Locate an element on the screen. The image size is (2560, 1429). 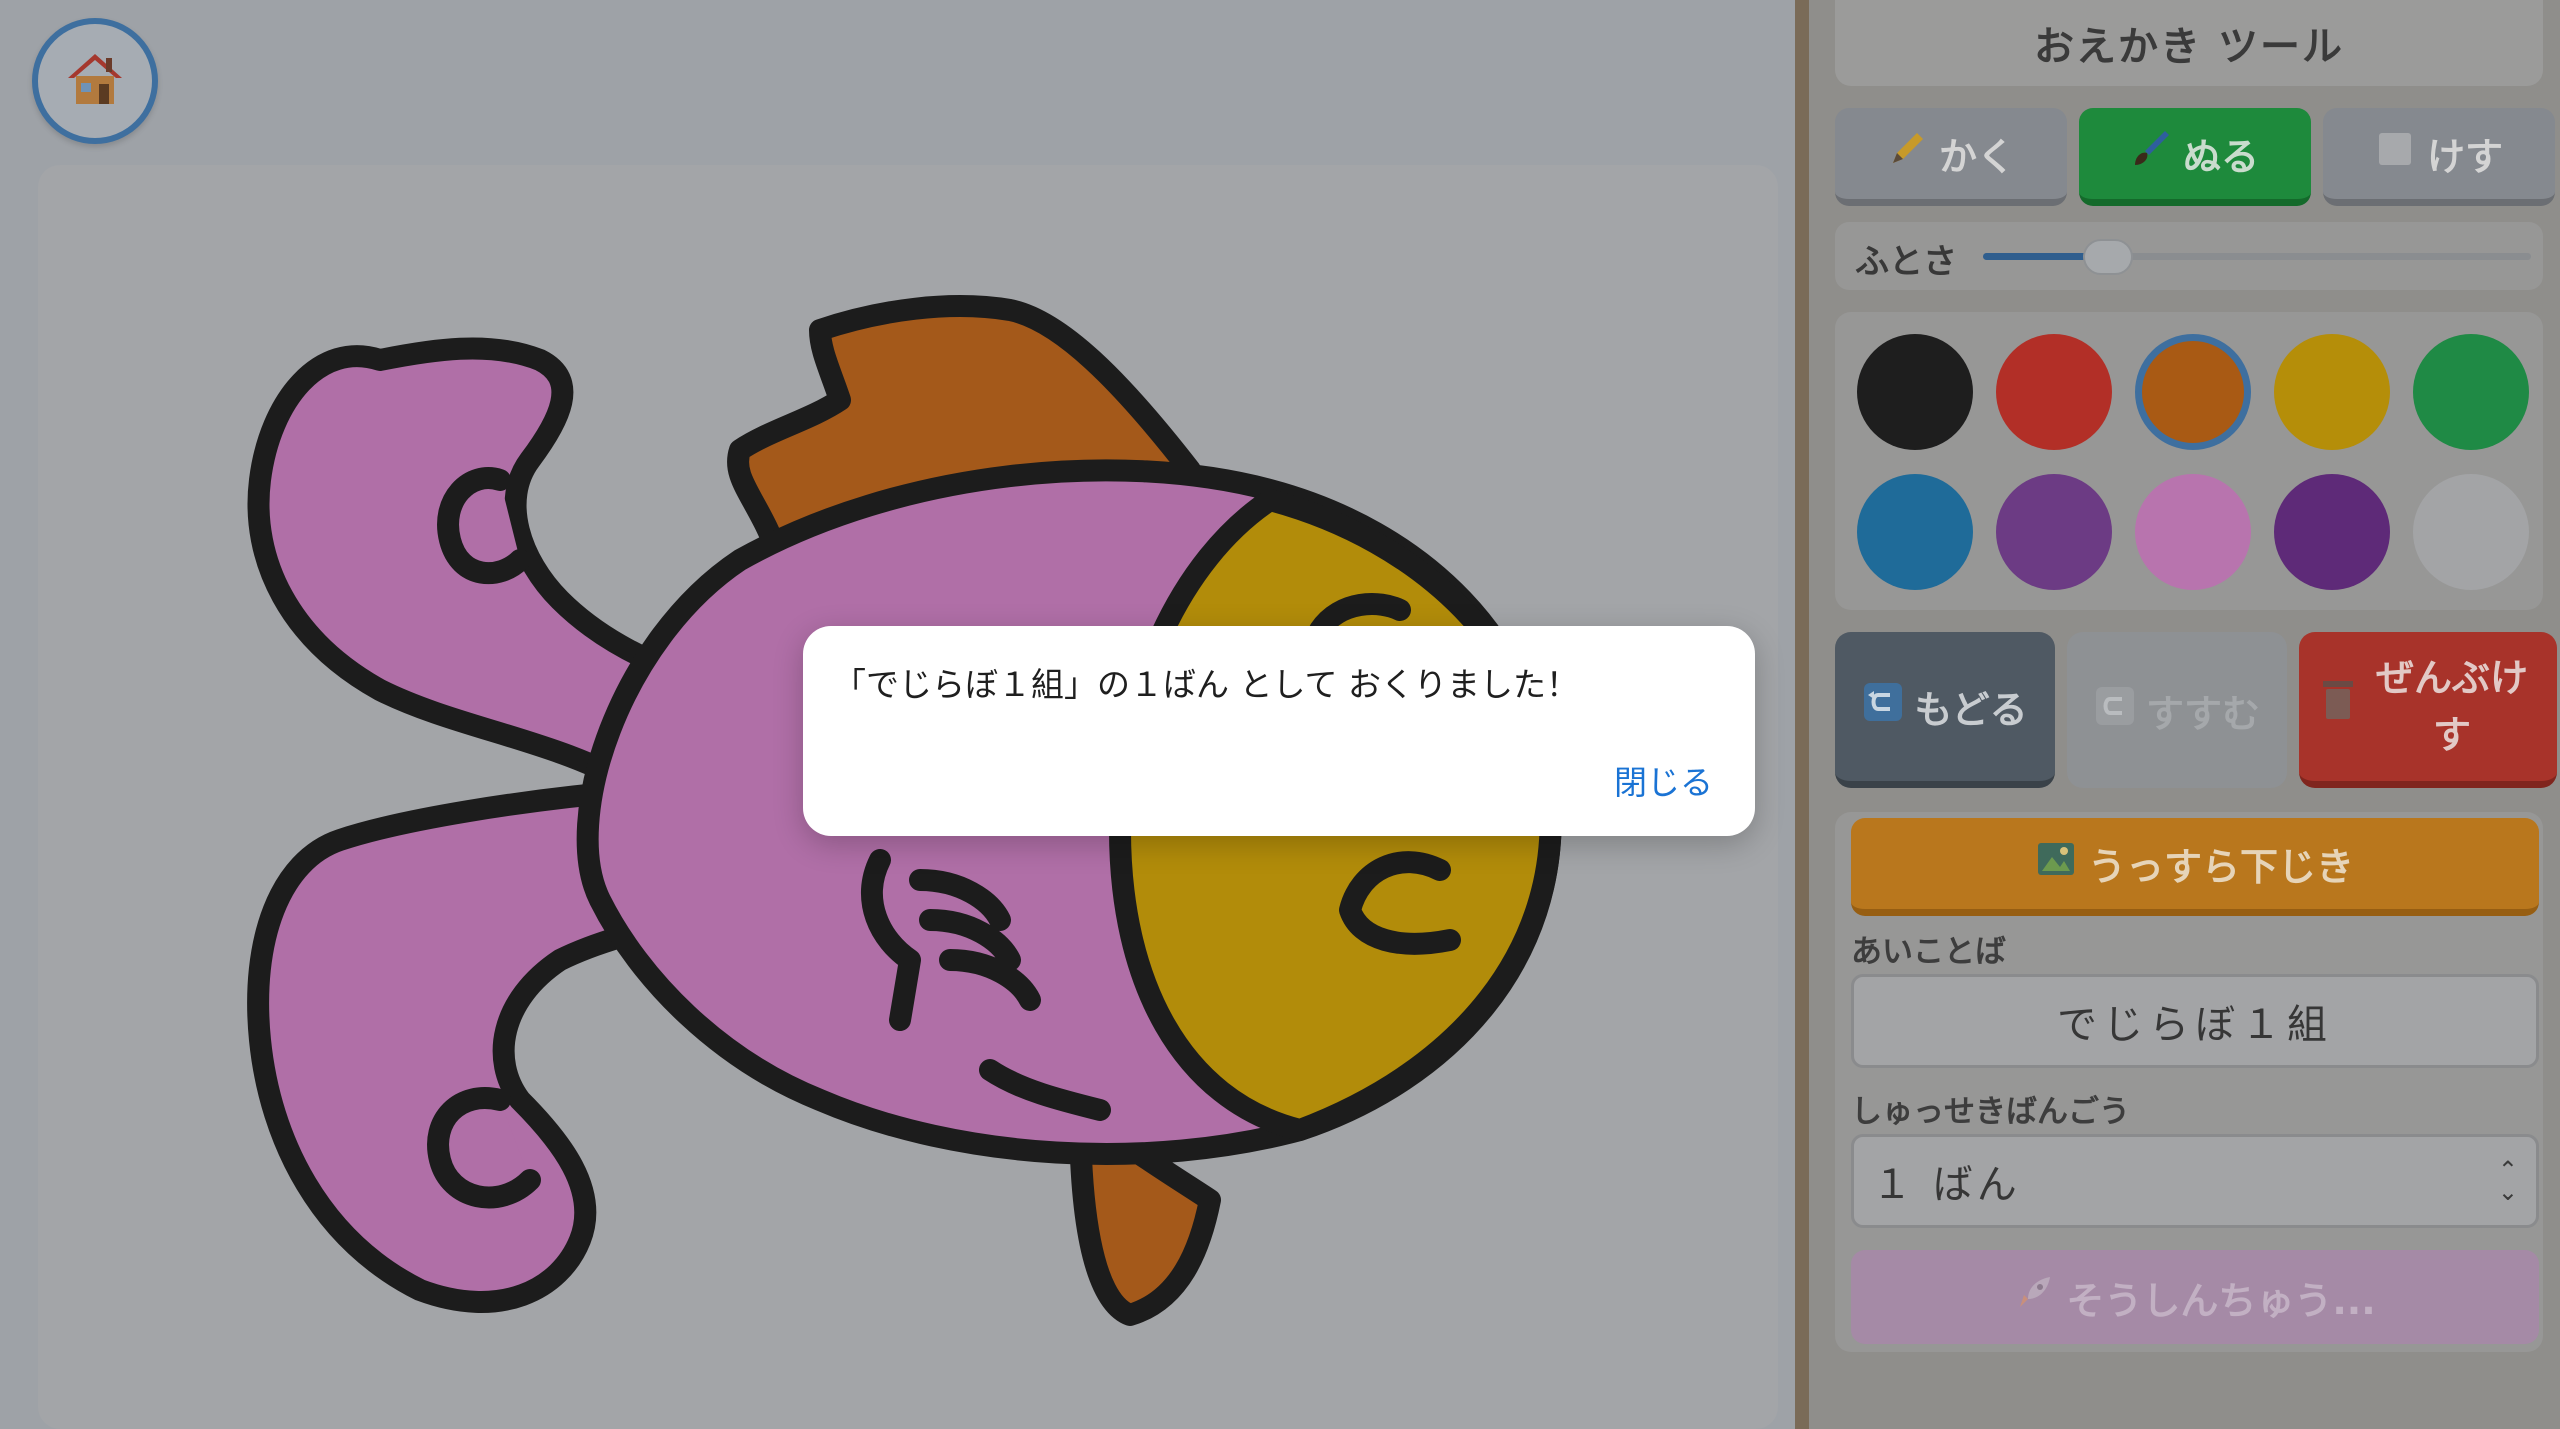
home-button is located at coordinates (95, 81).